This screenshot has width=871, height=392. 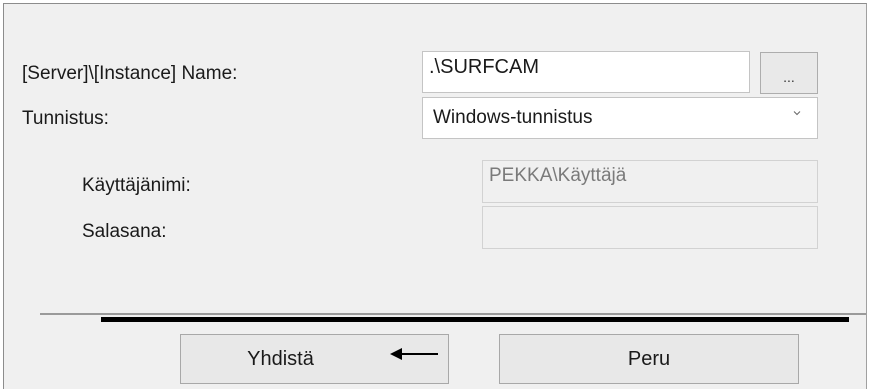 What do you see at coordinates (65, 118) in the screenshot?
I see `auth-label: Tunnistus:` at bounding box center [65, 118].